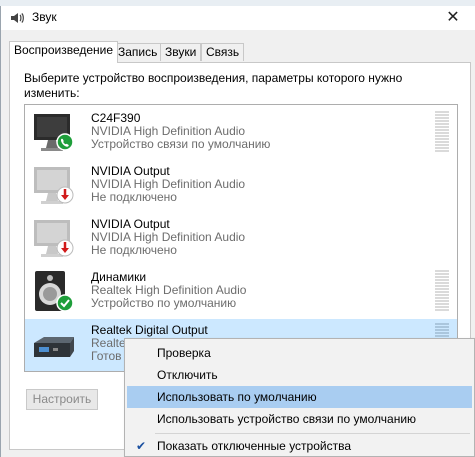  I want to click on configure-button: Настроить, so click(62, 399).